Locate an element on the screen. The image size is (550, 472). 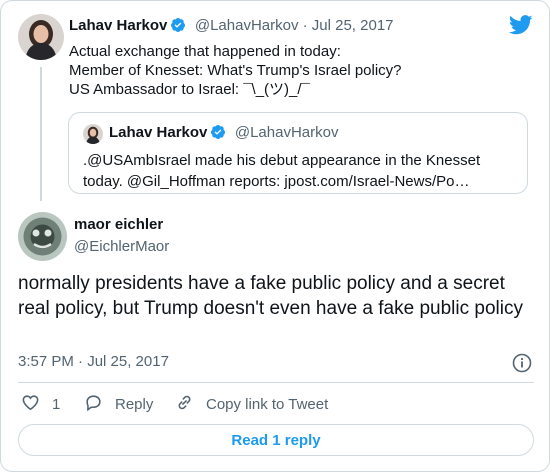
thread-connector-line is located at coordinates (41, 134).